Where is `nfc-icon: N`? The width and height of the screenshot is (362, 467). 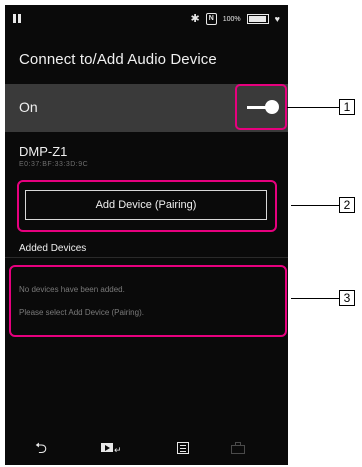 nfc-icon: N is located at coordinates (211, 19).